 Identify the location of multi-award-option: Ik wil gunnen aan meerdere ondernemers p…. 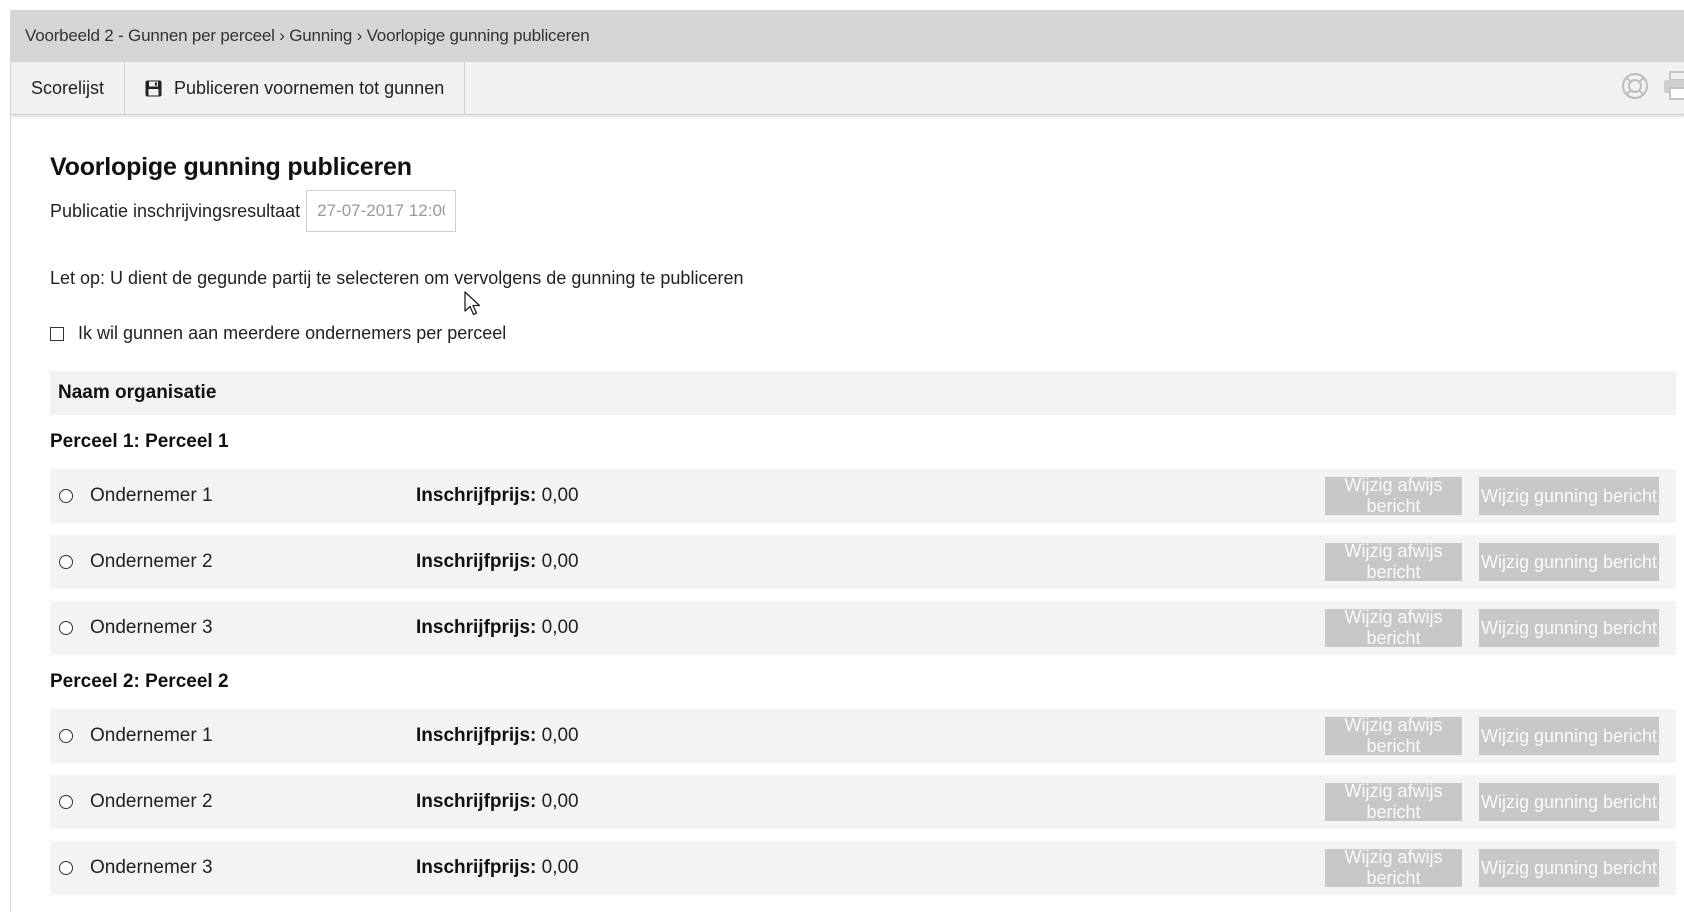
(867, 333).